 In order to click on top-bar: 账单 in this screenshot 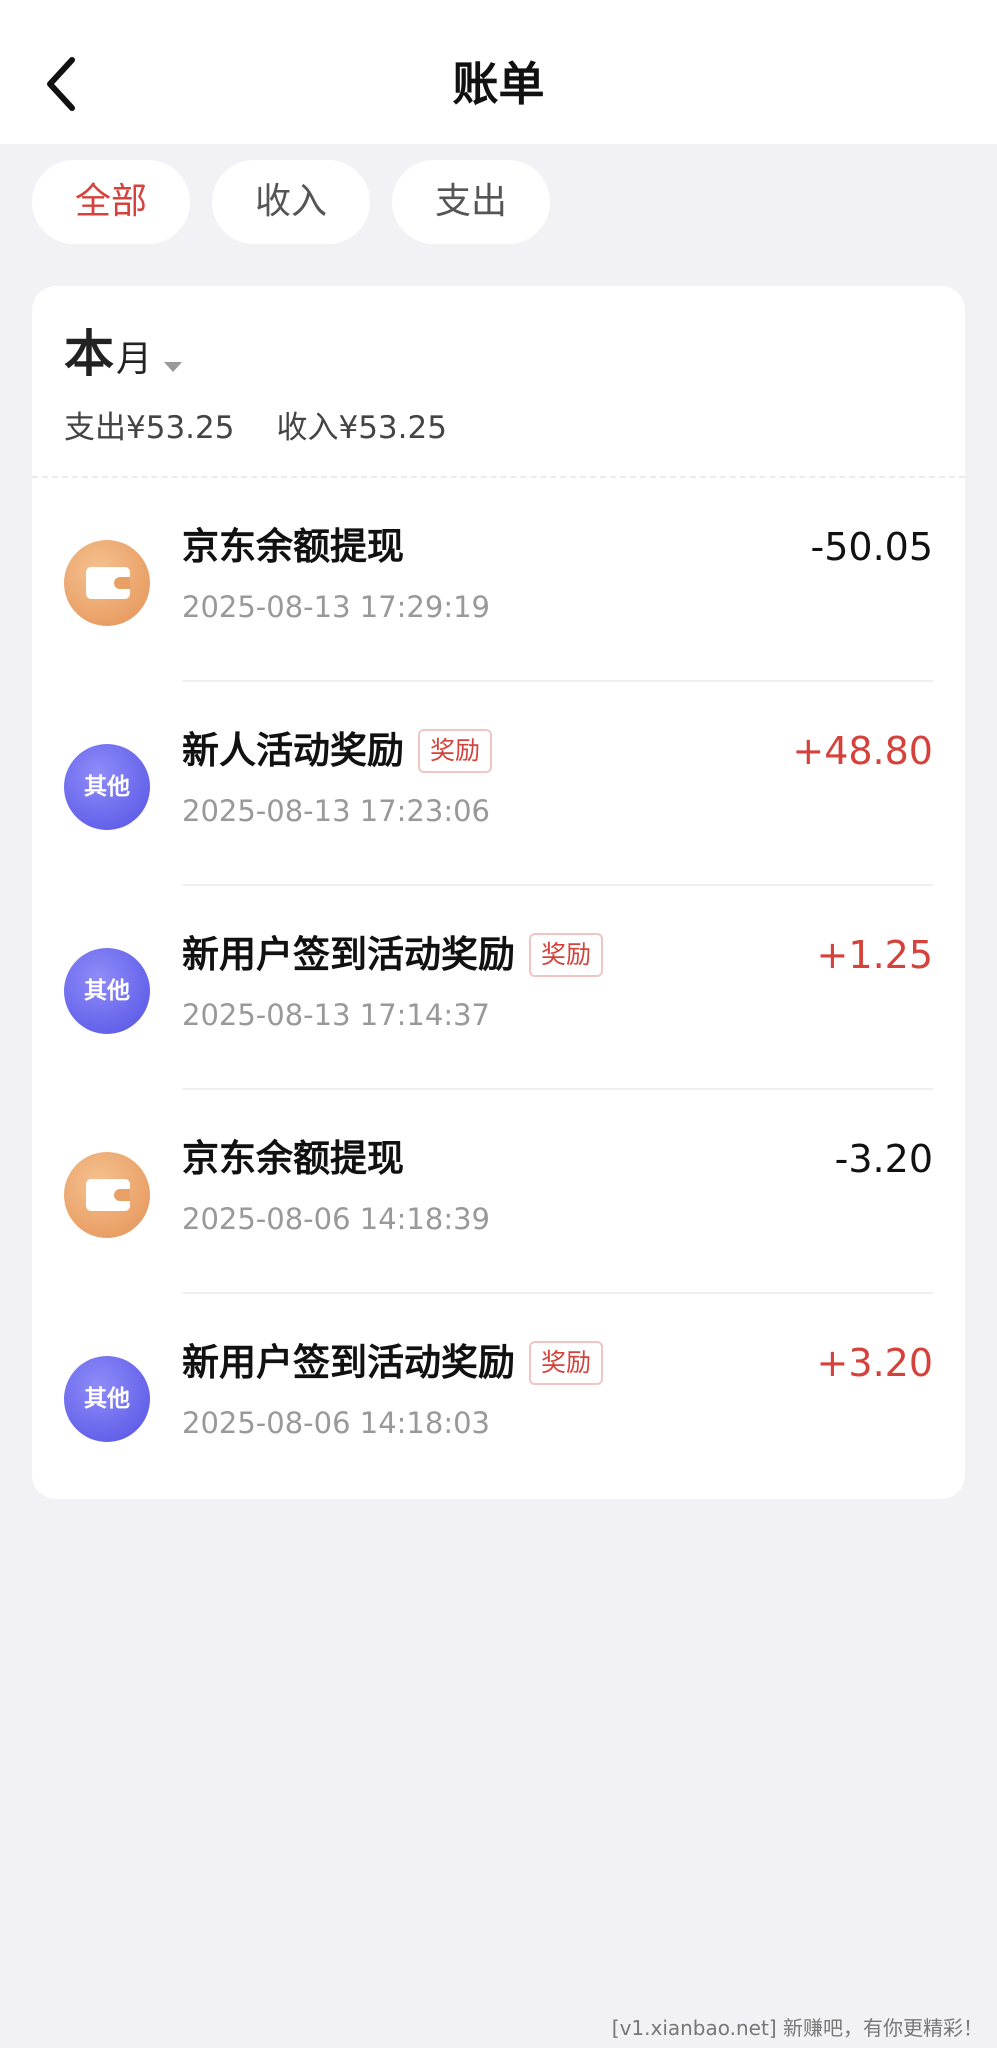, I will do `click(498, 72)`.